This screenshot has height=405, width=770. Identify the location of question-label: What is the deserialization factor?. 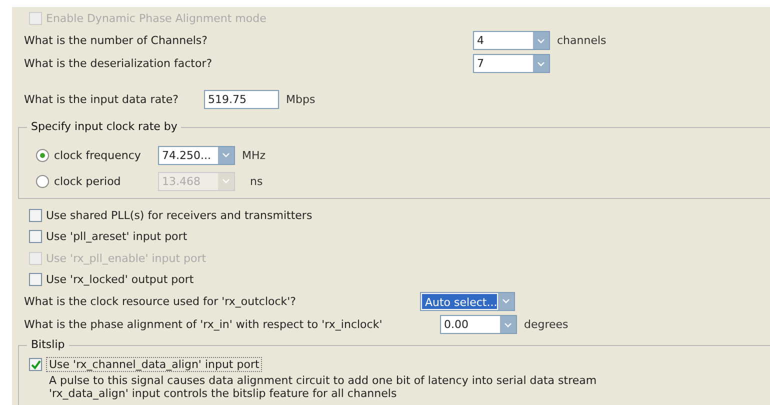
(119, 63).